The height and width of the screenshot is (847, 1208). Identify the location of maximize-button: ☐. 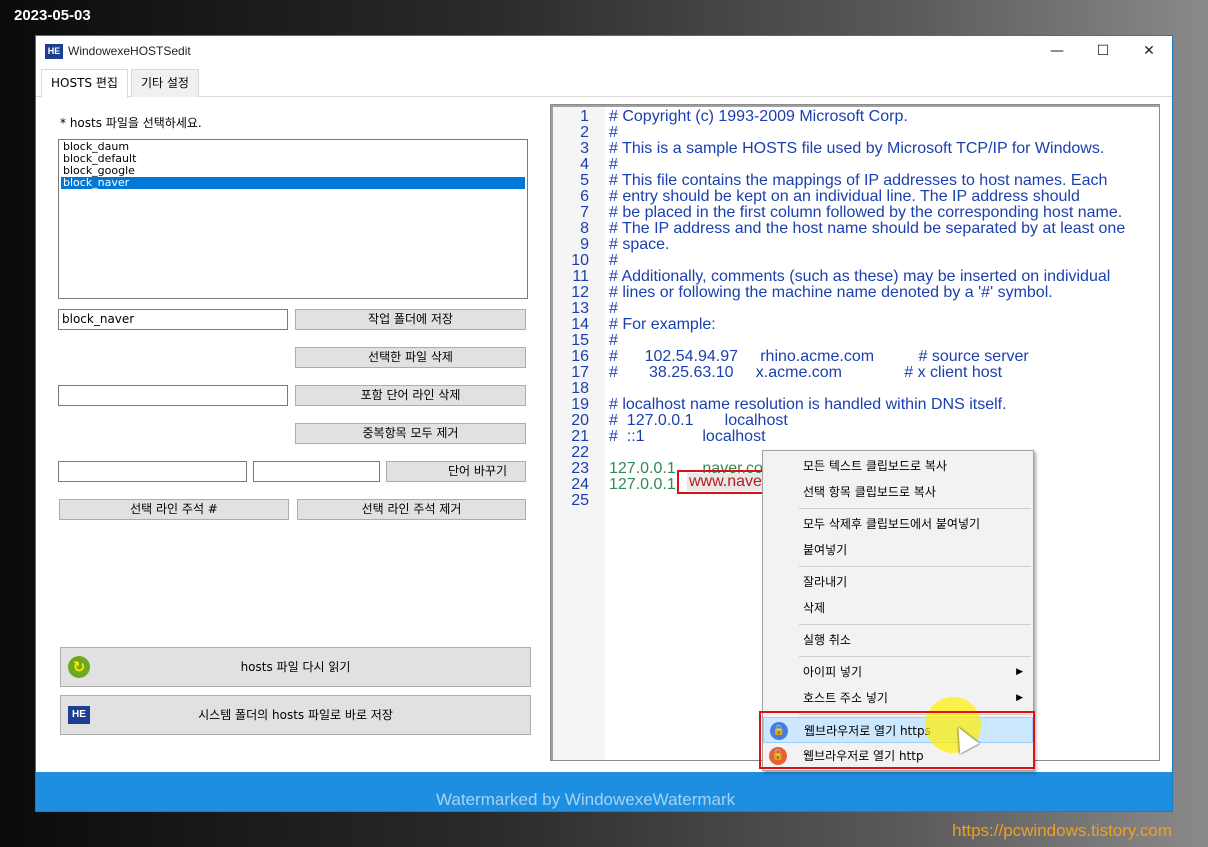
(1103, 51).